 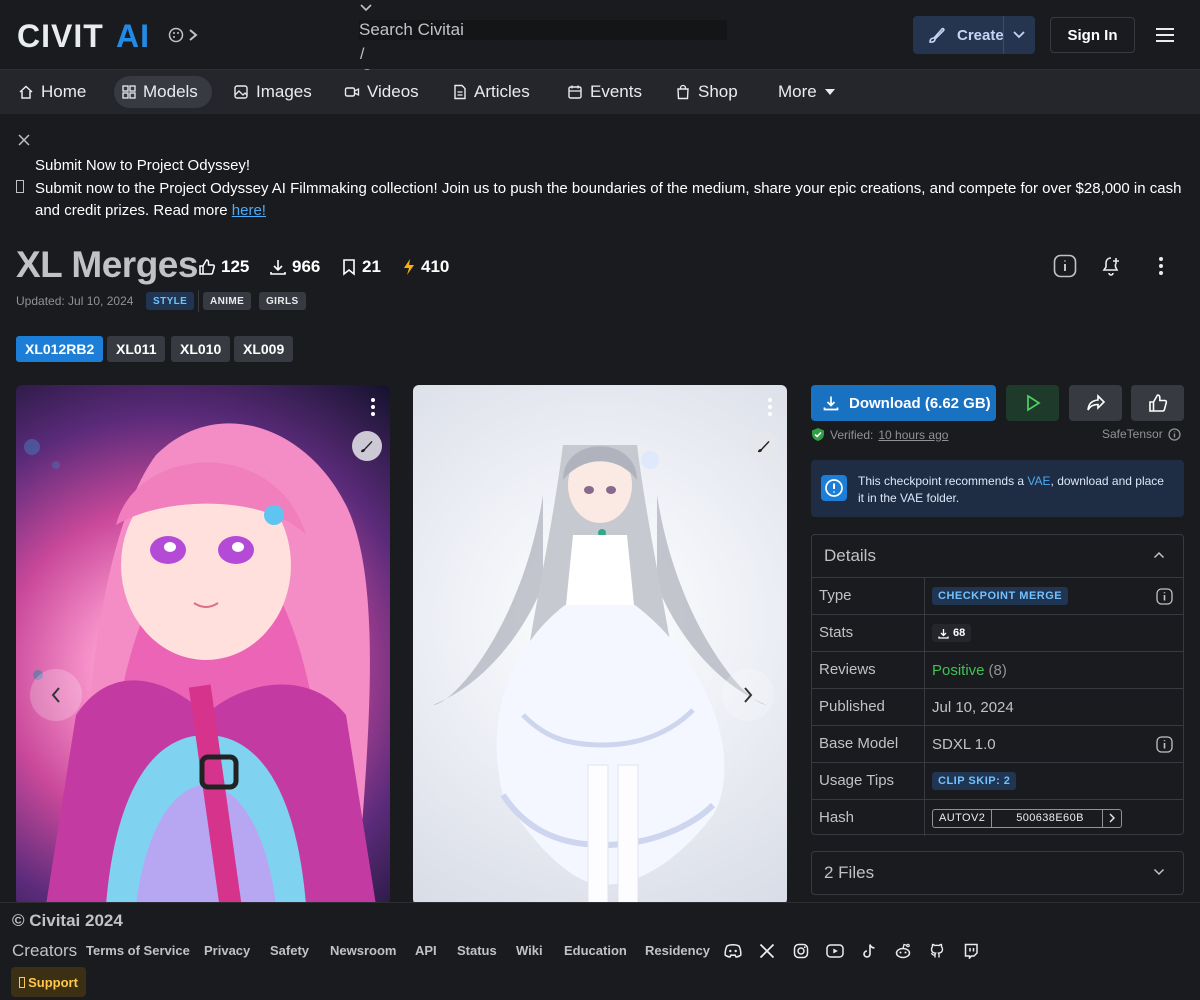 What do you see at coordinates (264, 349) in the screenshot?
I see `version-tab-xl009: XL009` at bounding box center [264, 349].